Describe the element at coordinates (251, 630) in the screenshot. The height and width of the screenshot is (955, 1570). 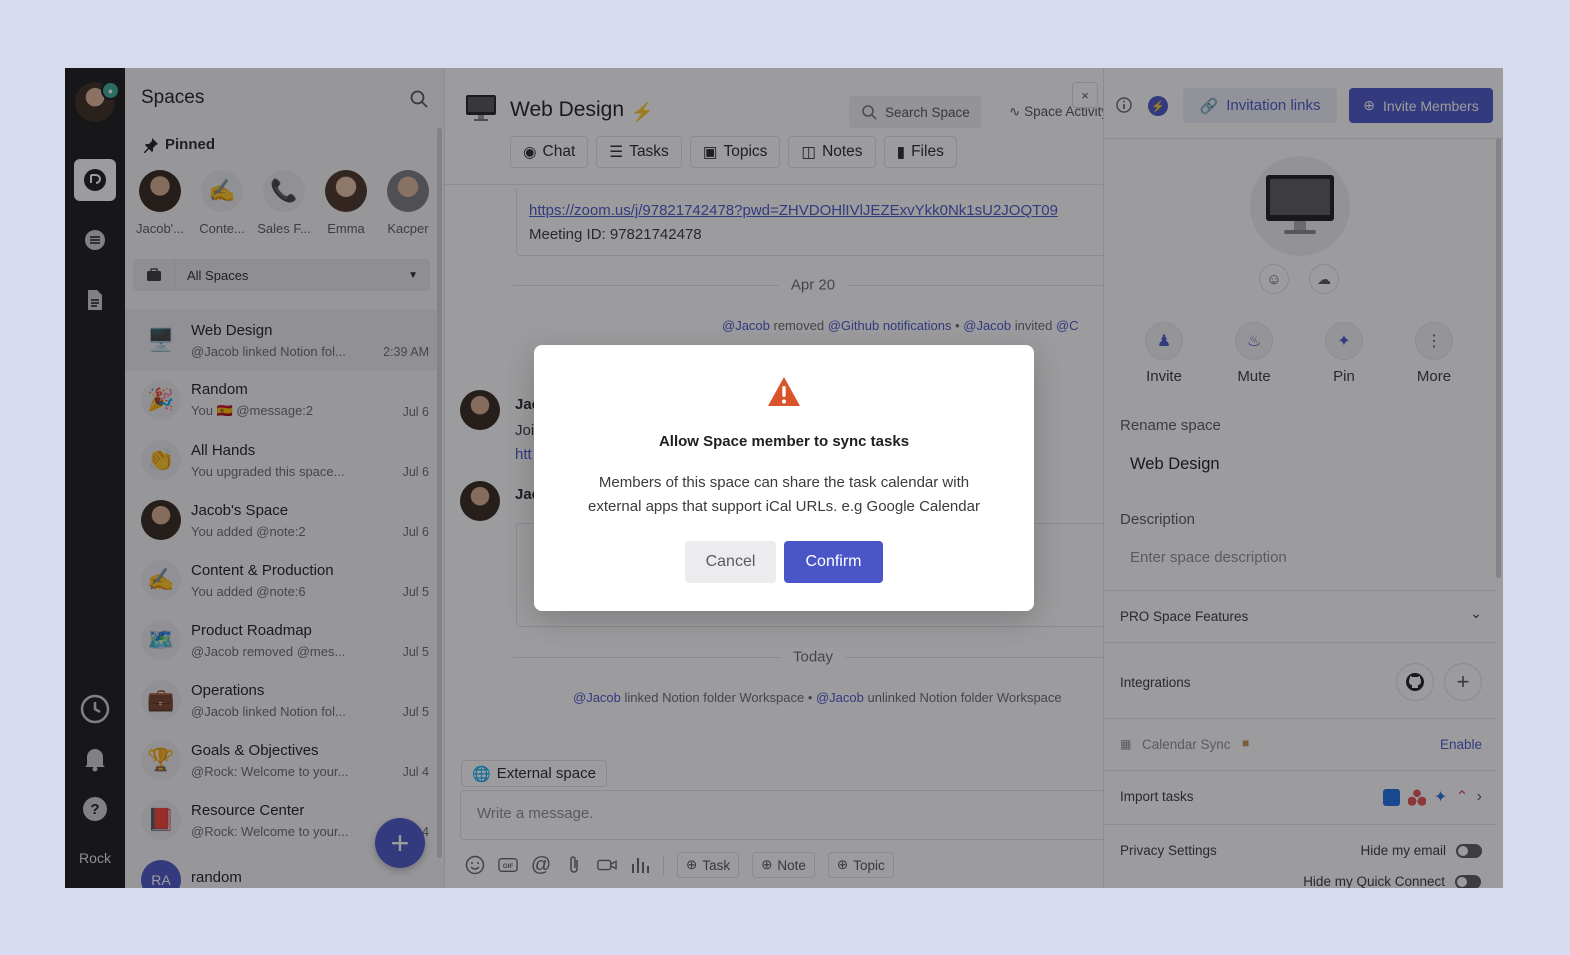
I see `space-name: Product Roadmap` at that location.